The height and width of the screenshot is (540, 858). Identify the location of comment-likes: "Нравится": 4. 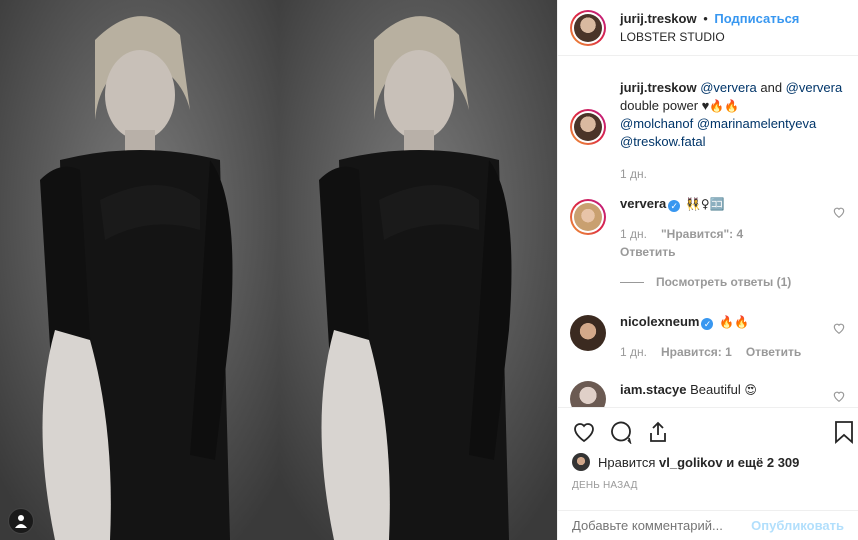
(702, 234).